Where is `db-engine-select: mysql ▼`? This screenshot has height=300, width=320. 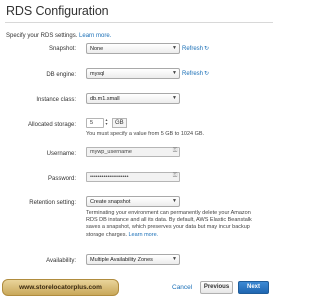 db-engine-select: mysql ▼ is located at coordinates (133, 73).